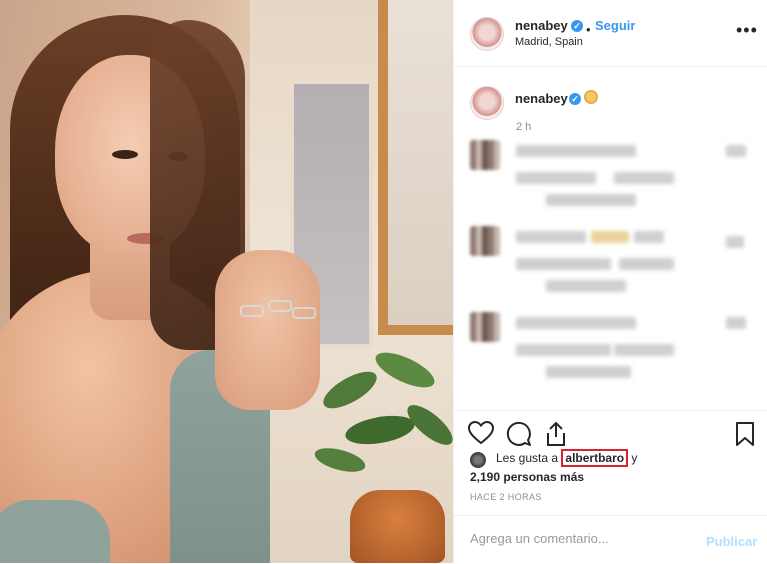 This screenshot has width=767, height=564. Describe the element at coordinates (541, 25) in the screenshot. I see `username-link: nenabey` at that location.